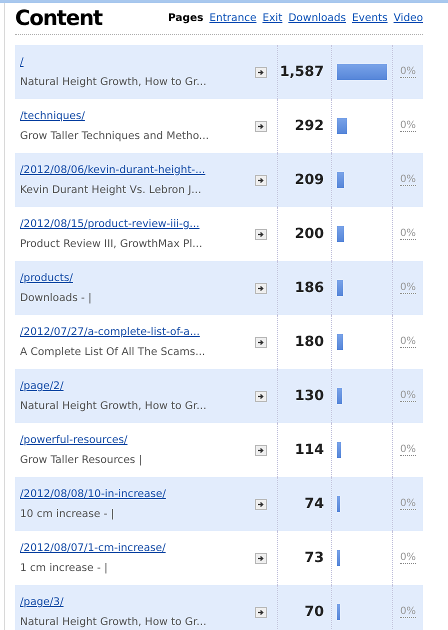  I want to click on page-link: /2012/08/07/1-cm-increase/, so click(137, 548).